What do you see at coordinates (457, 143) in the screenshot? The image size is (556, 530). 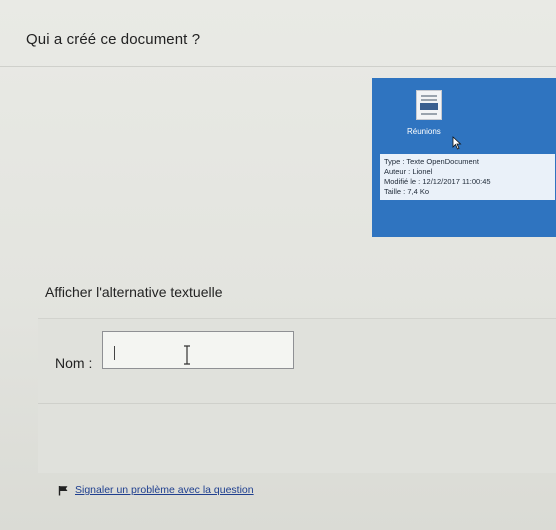 I see `mouse-pointer-icon` at bounding box center [457, 143].